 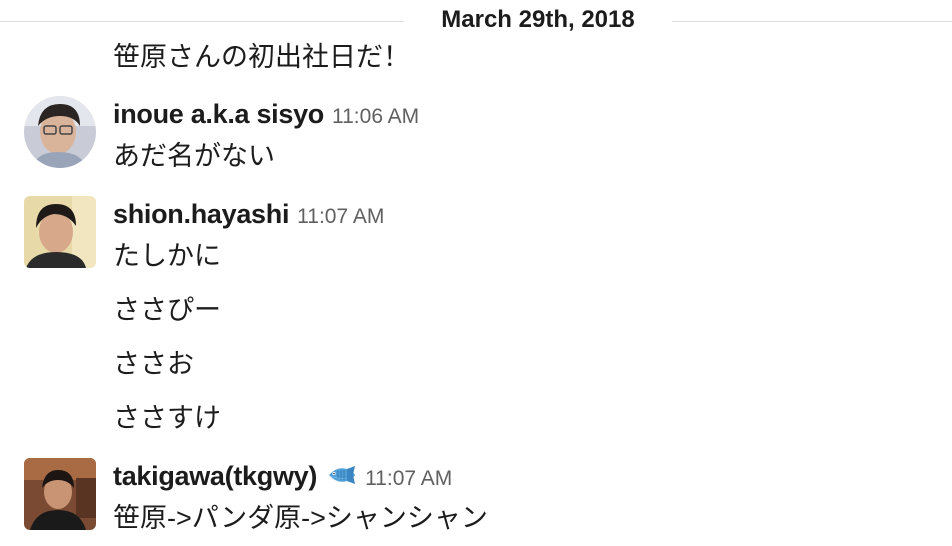 I want to click on message-text: 笹原さんの初出社日だ！, so click(x=261, y=57).